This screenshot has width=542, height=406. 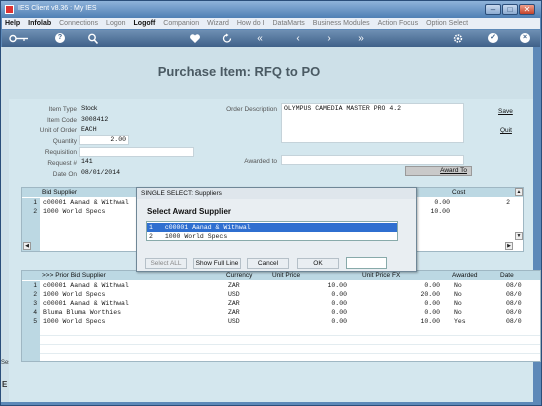 What do you see at coordinates (115, 23) in the screenshot?
I see `menu-logon: Logon` at bounding box center [115, 23].